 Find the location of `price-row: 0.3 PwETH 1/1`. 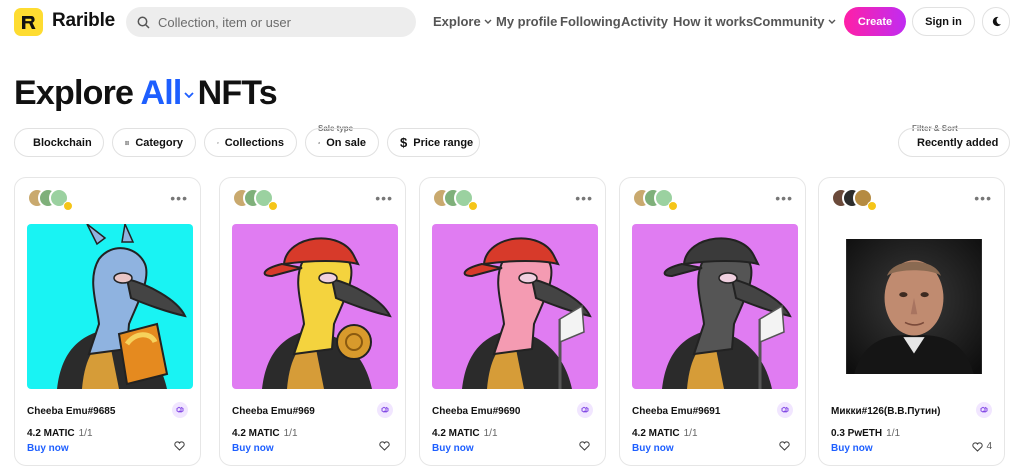

price-row: 0.3 PwETH 1/1 is located at coordinates (865, 433).